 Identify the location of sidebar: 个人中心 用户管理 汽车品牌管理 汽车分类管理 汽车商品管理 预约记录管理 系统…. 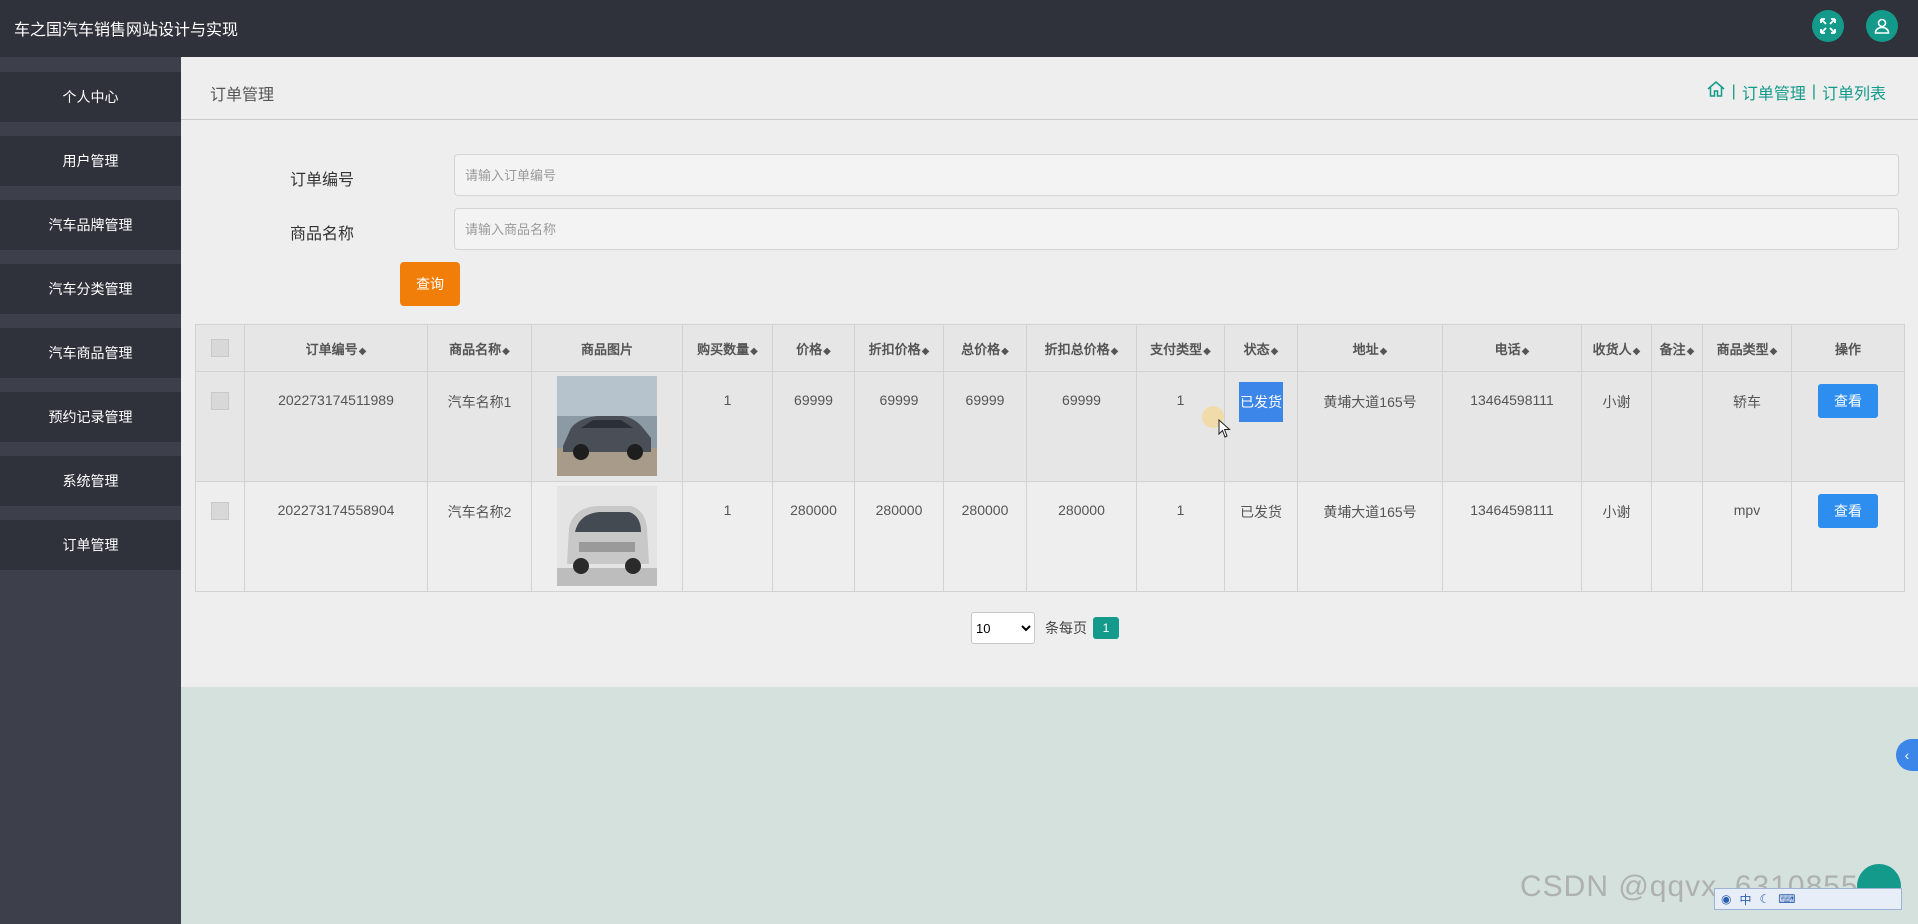
(90, 490).